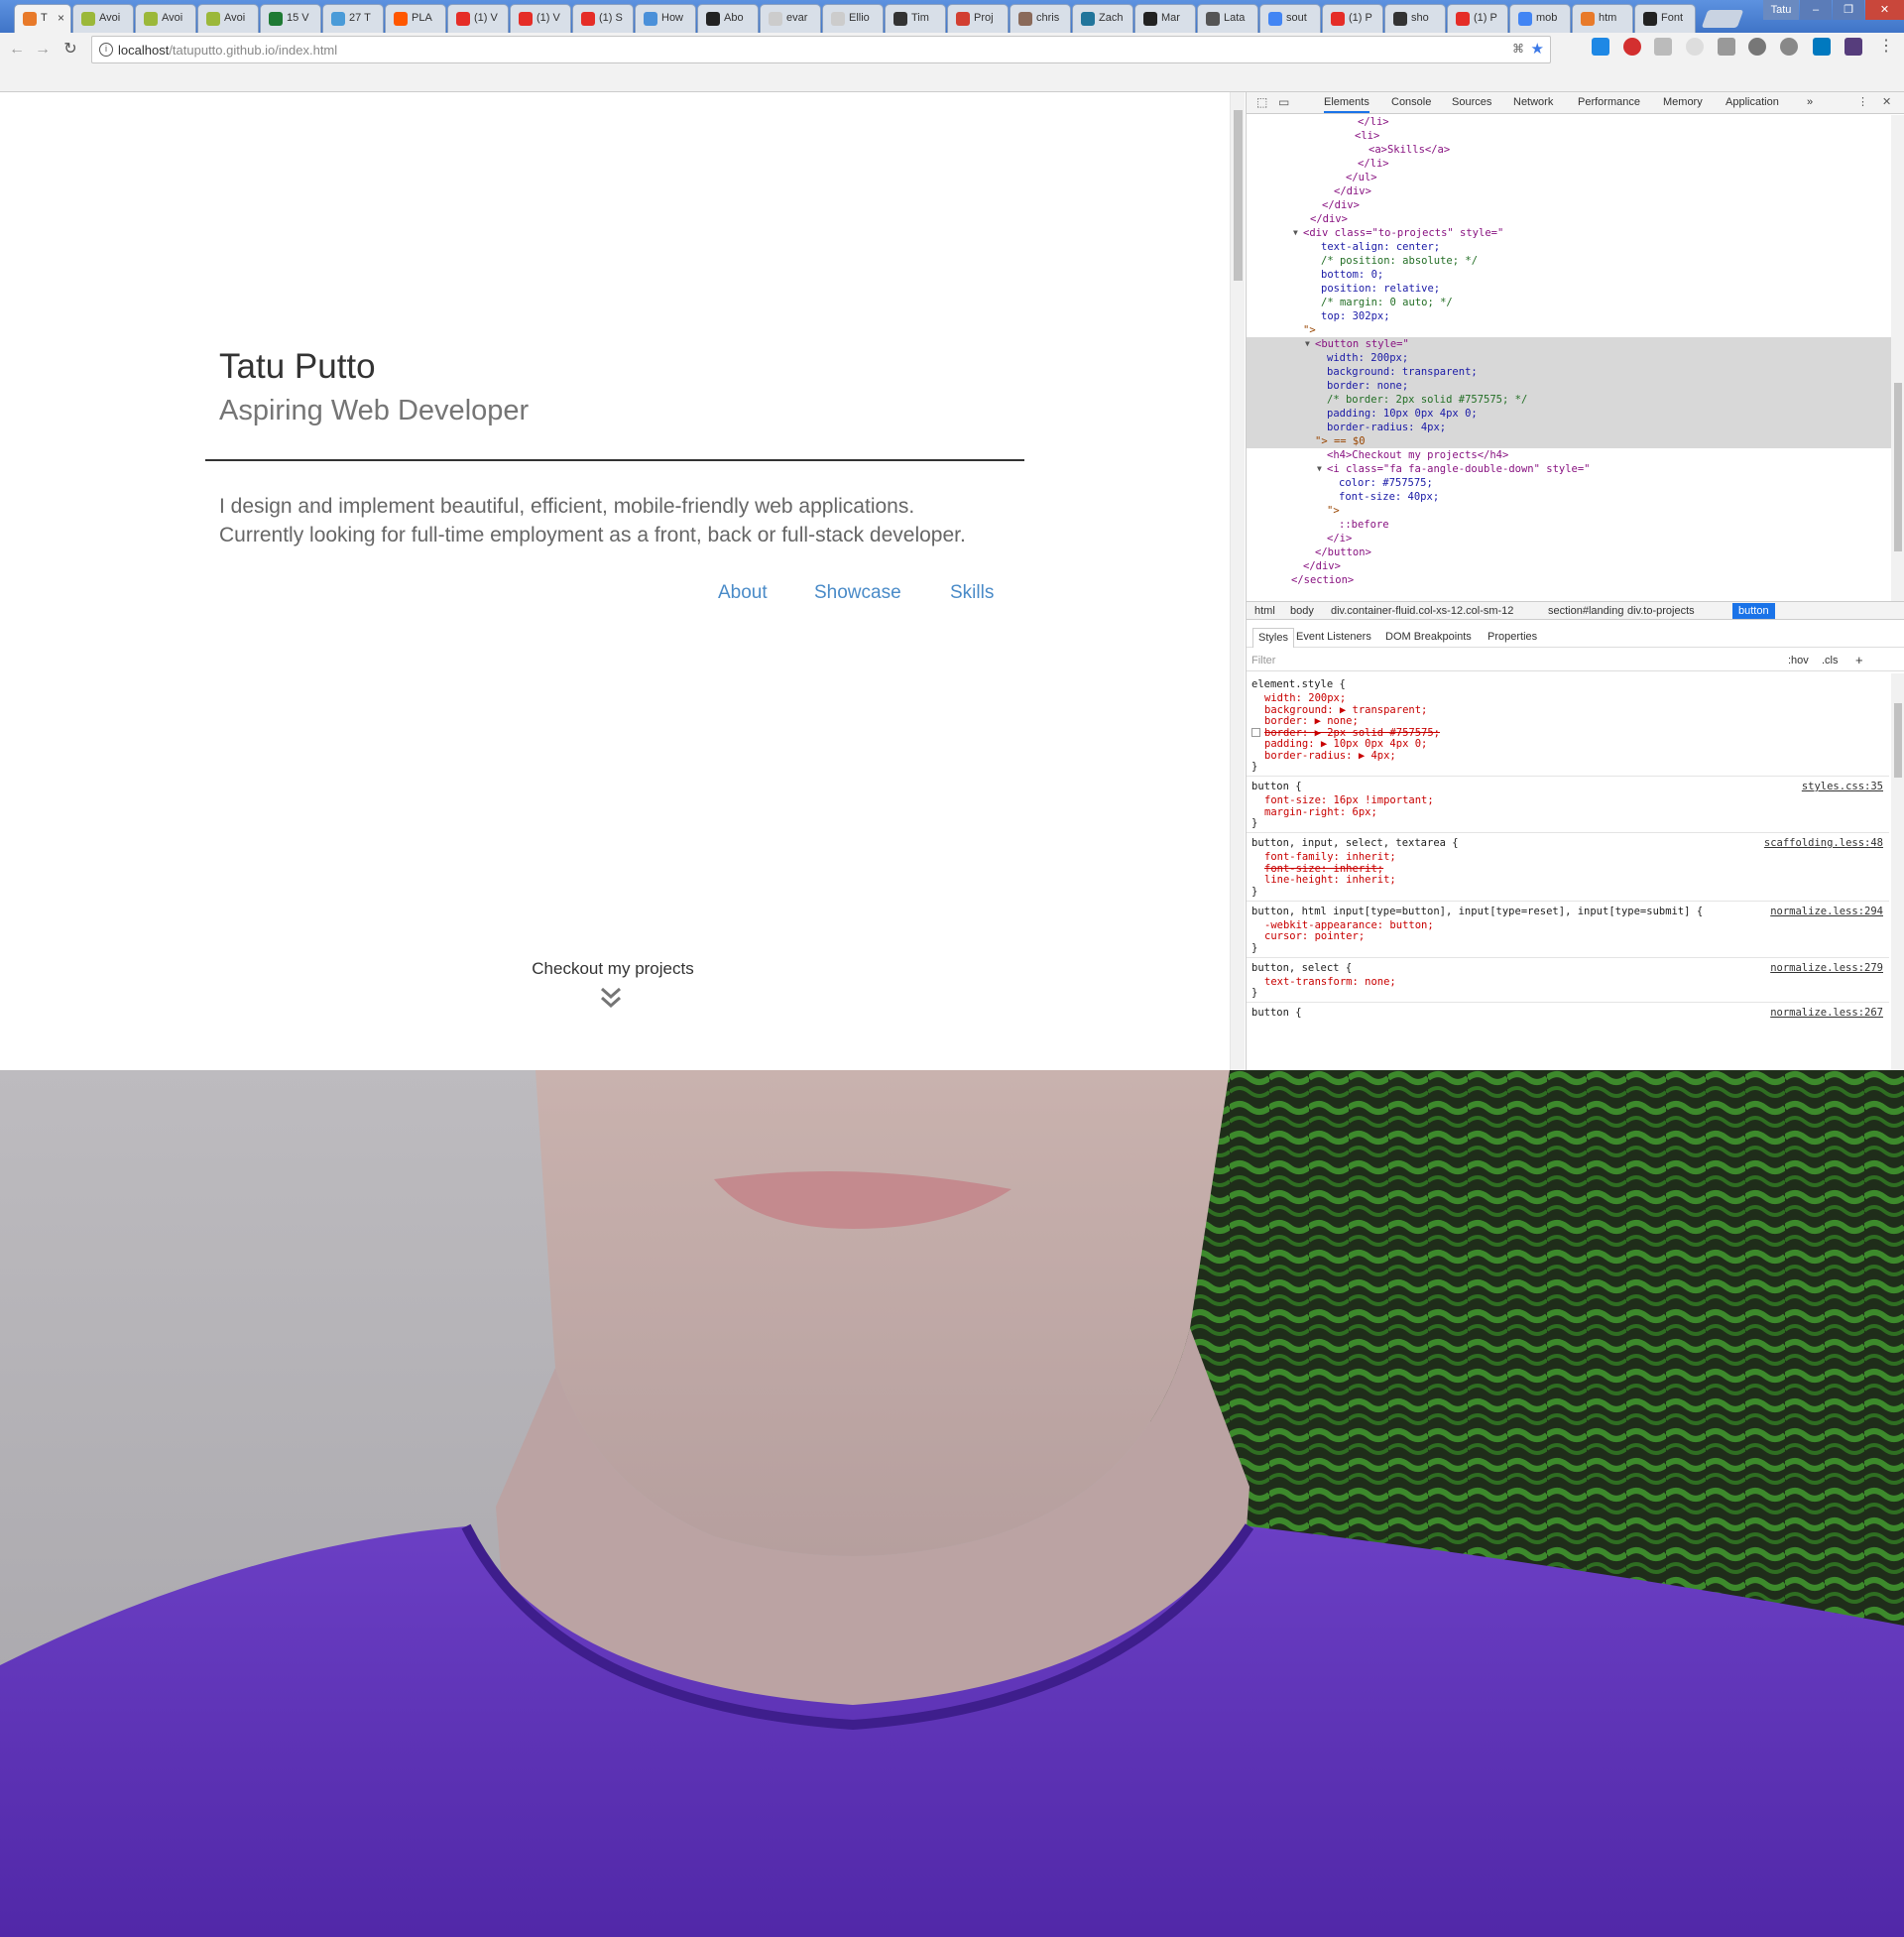 The image size is (1904, 1937). I want to click on tab-close-icon: ×, so click(61, 18).